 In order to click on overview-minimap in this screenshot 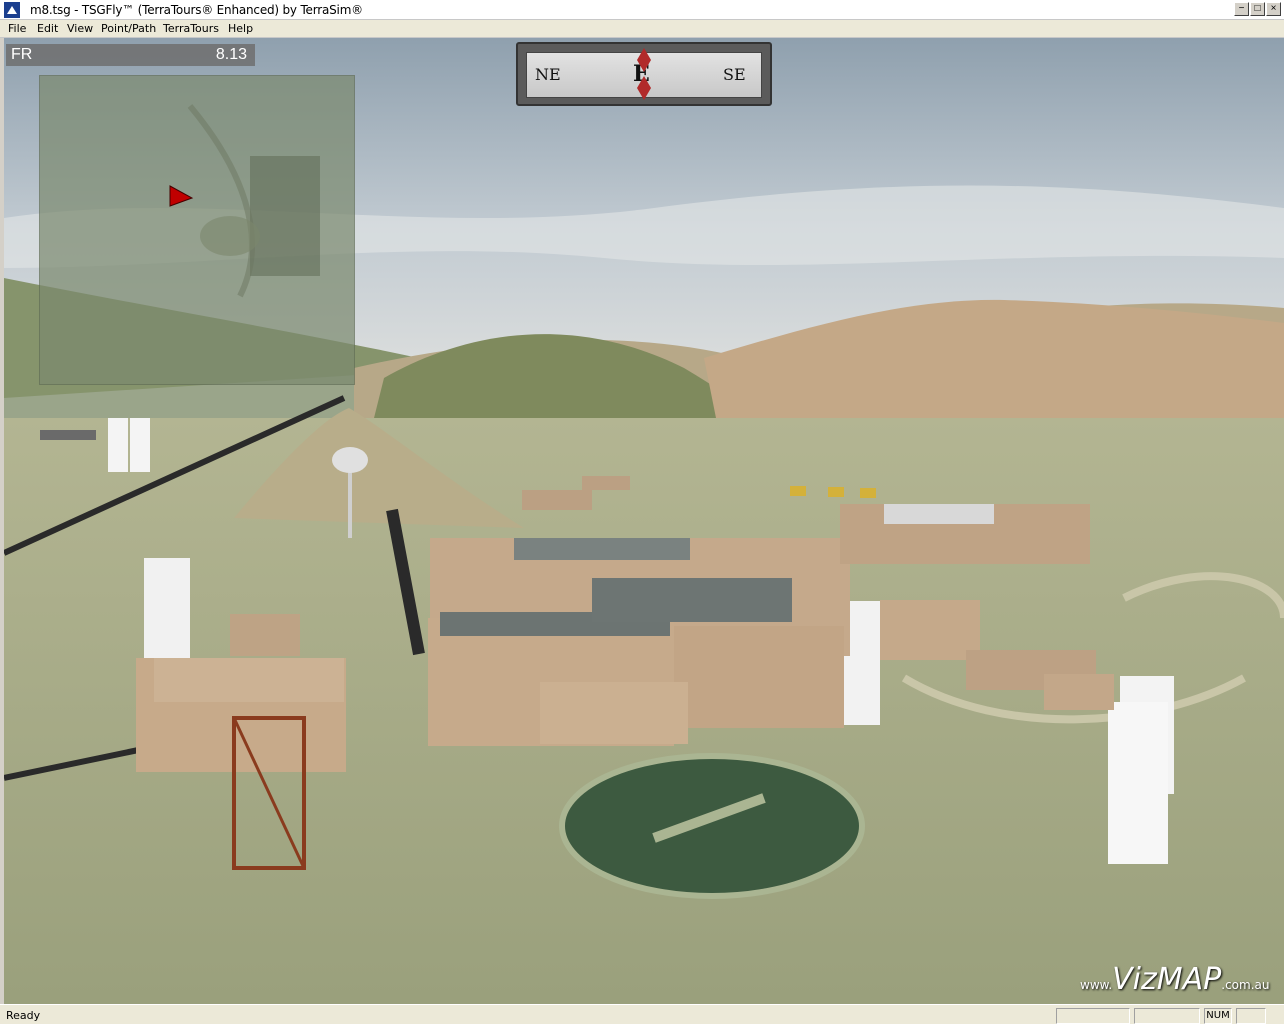, I will do `click(197, 230)`.